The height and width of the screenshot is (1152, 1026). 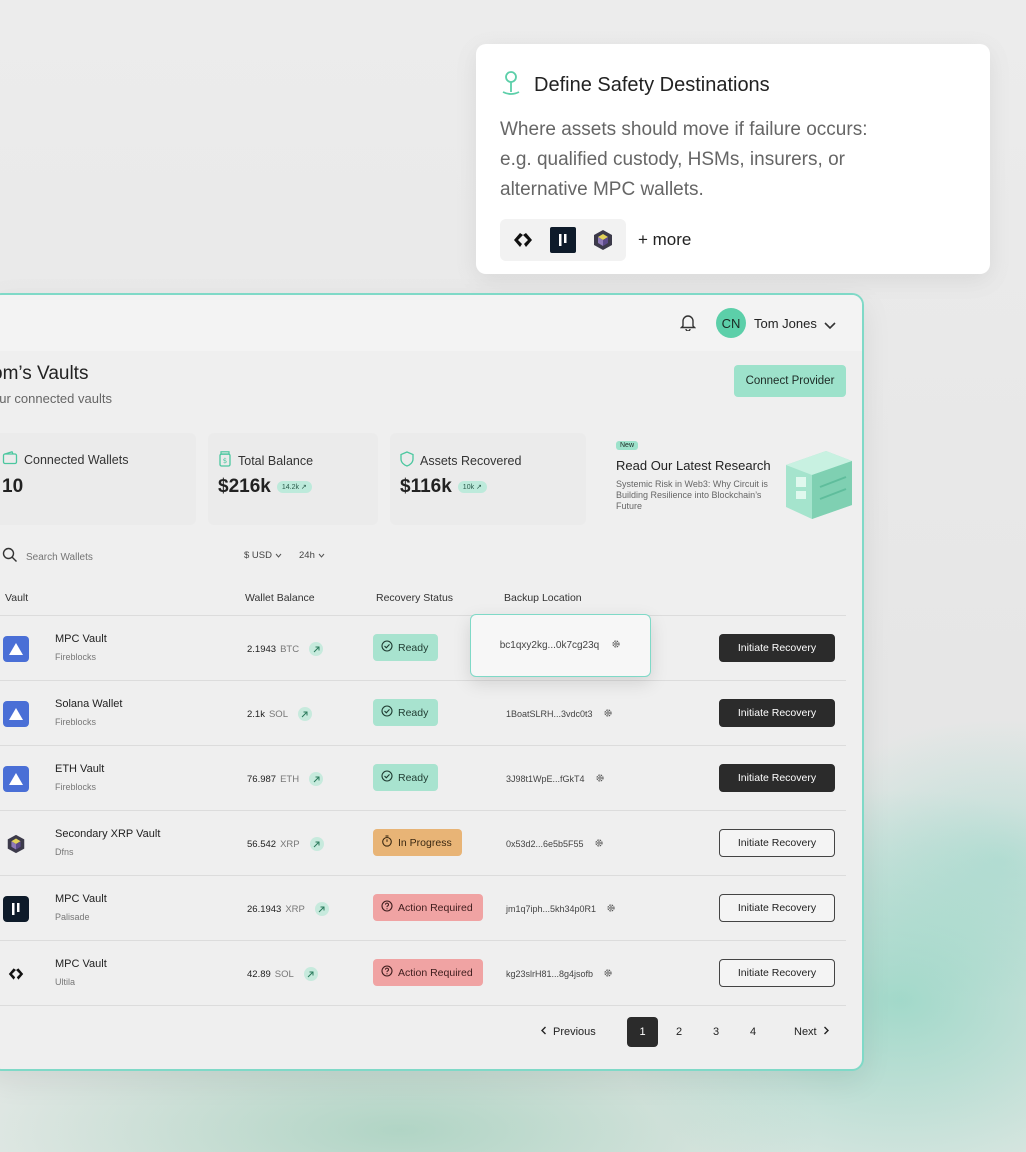 I want to click on timer-icon, so click(x=387, y=842).